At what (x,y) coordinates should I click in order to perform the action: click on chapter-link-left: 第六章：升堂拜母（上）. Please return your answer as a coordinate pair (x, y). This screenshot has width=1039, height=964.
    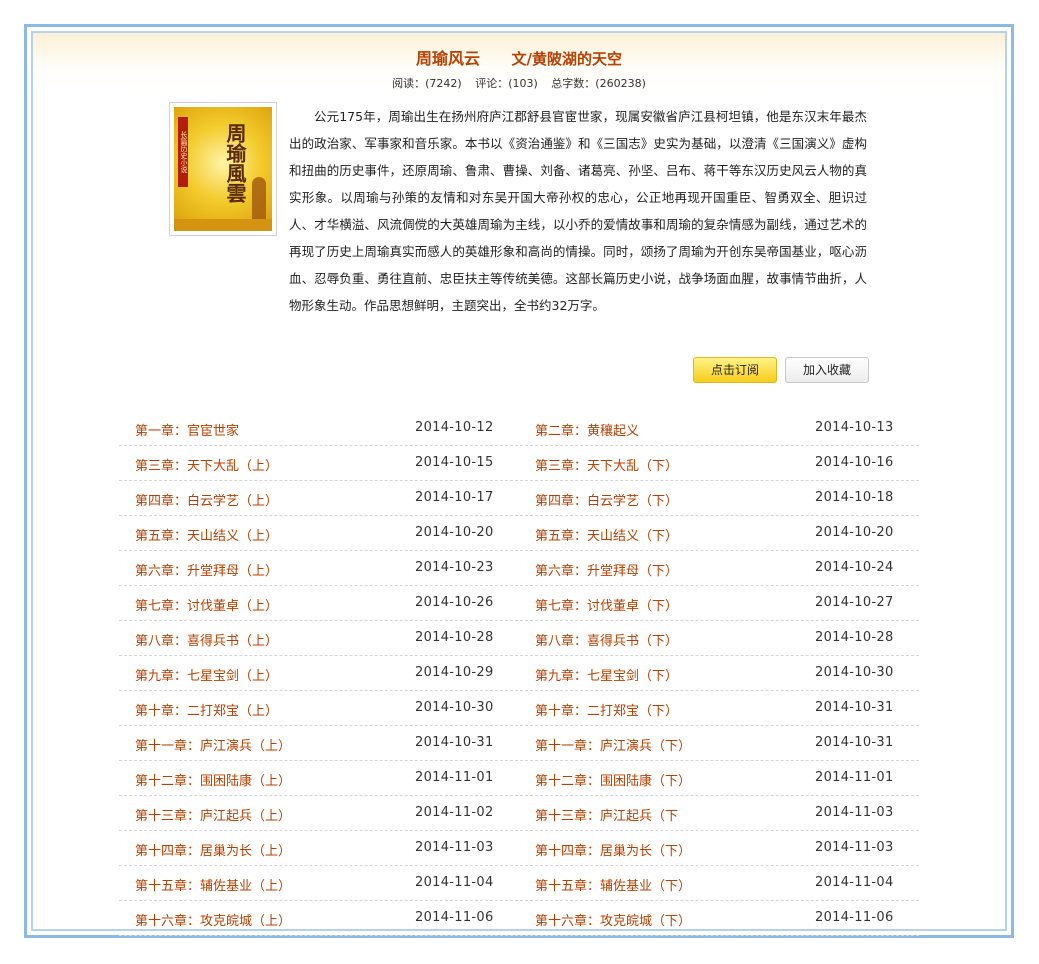
    Looking at the image, I should click on (206, 569).